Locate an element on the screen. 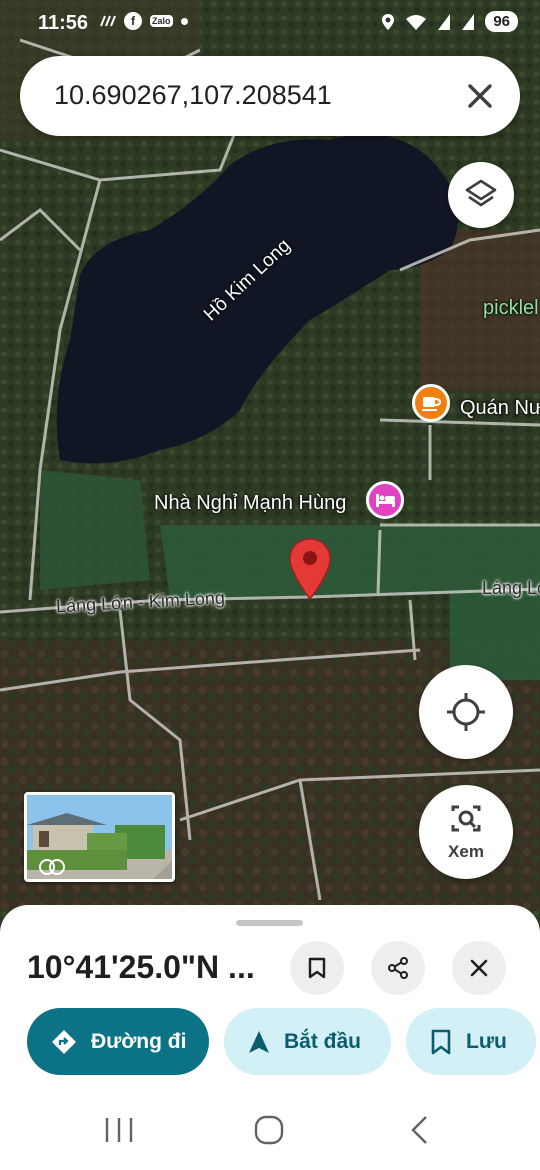 This screenshot has height=1170, width=540. location-pin-icon is located at coordinates (310, 569).